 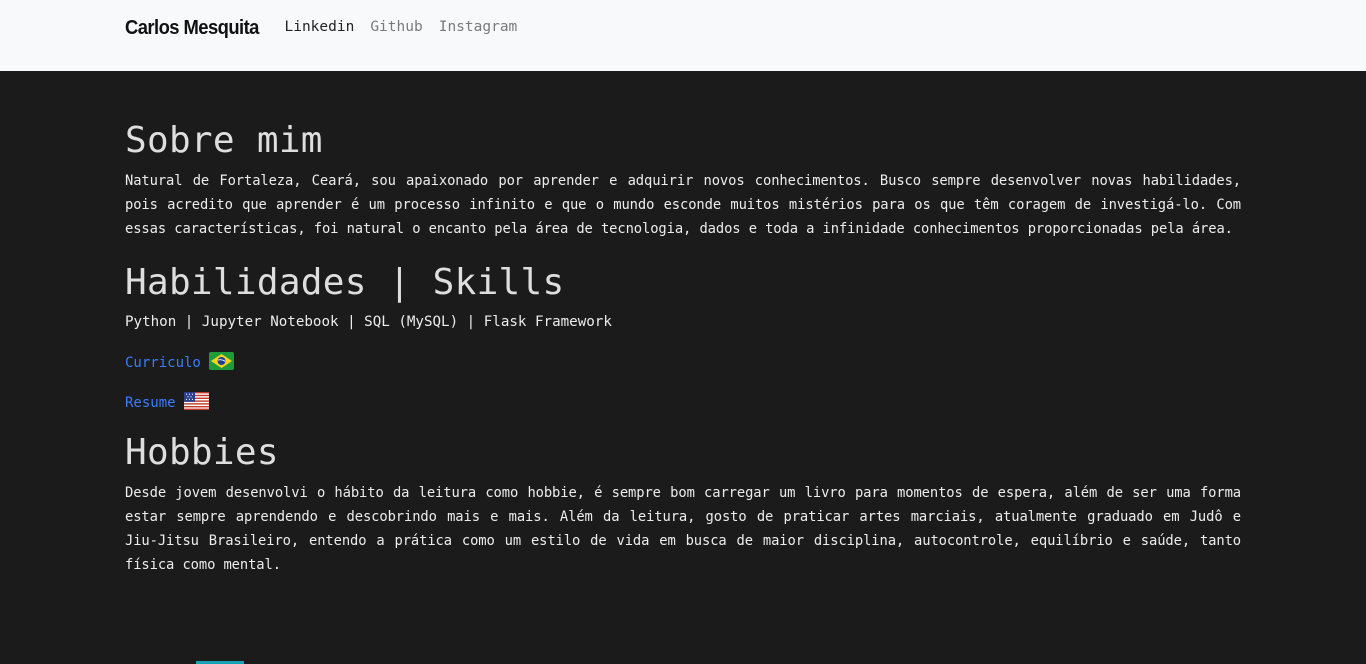 What do you see at coordinates (683, 363) in the screenshot?
I see `curriculo-row: Curriculo` at bounding box center [683, 363].